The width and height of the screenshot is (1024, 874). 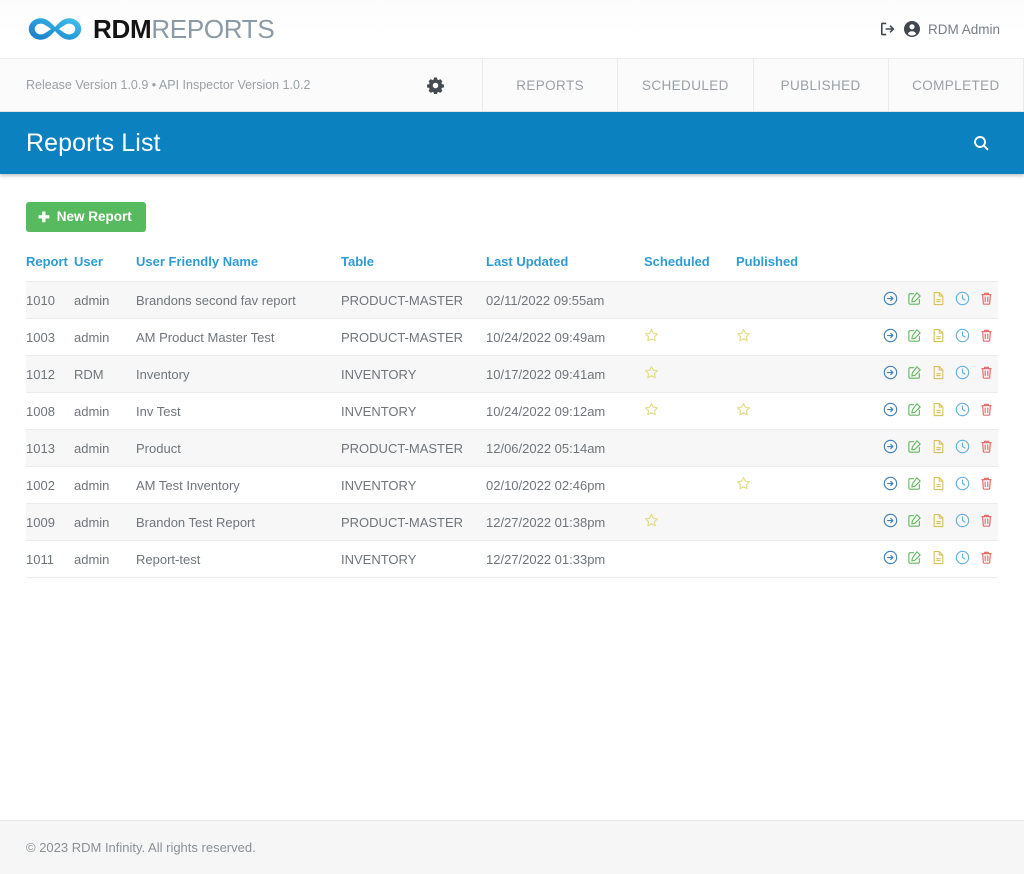 What do you see at coordinates (86, 217) in the screenshot?
I see `new-report-button: ✚ New Report` at bounding box center [86, 217].